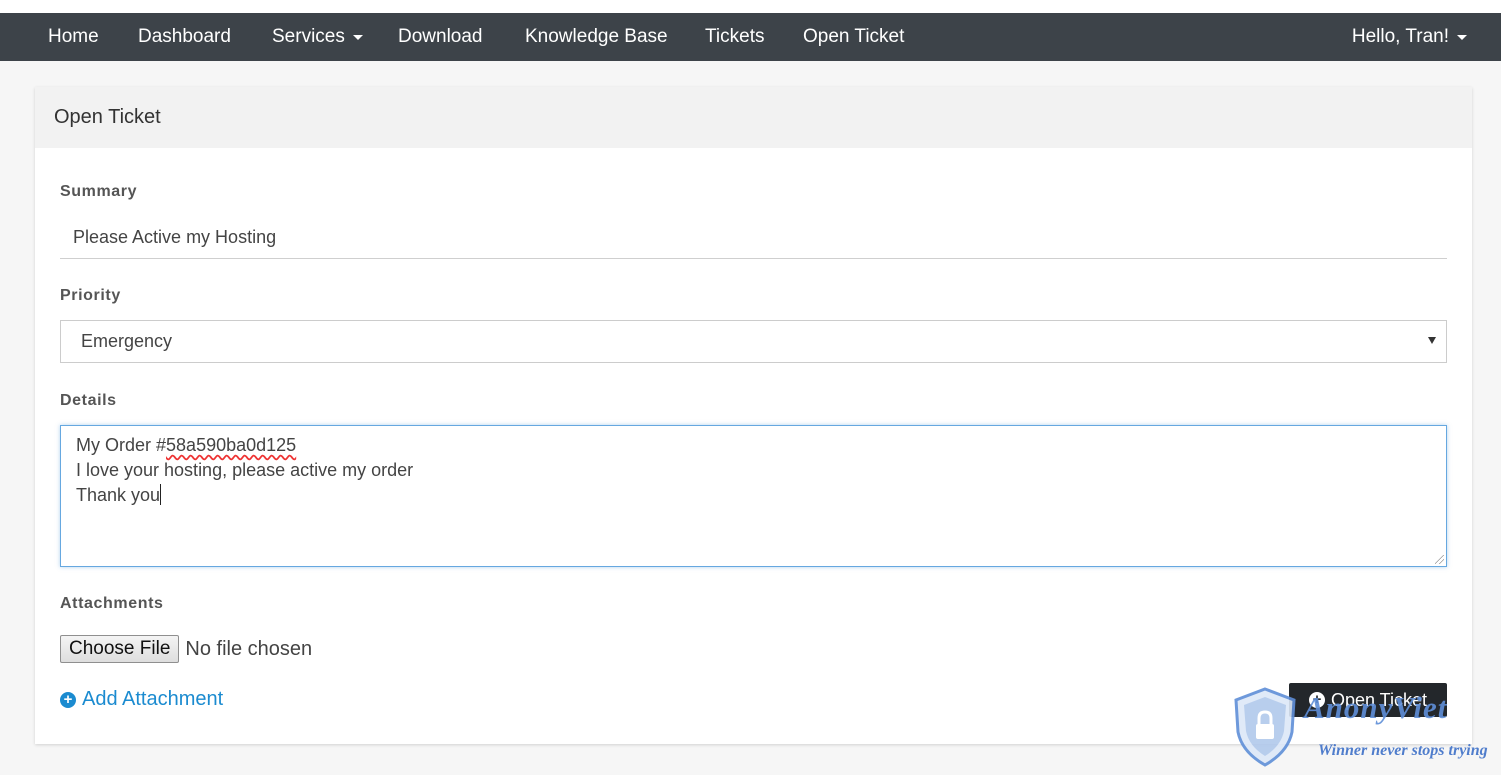 The width and height of the screenshot is (1501, 775). Describe the element at coordinates (753, 445) in the screenshot. I see `details-line-1: My Order #58a590ba0d125` at that location.